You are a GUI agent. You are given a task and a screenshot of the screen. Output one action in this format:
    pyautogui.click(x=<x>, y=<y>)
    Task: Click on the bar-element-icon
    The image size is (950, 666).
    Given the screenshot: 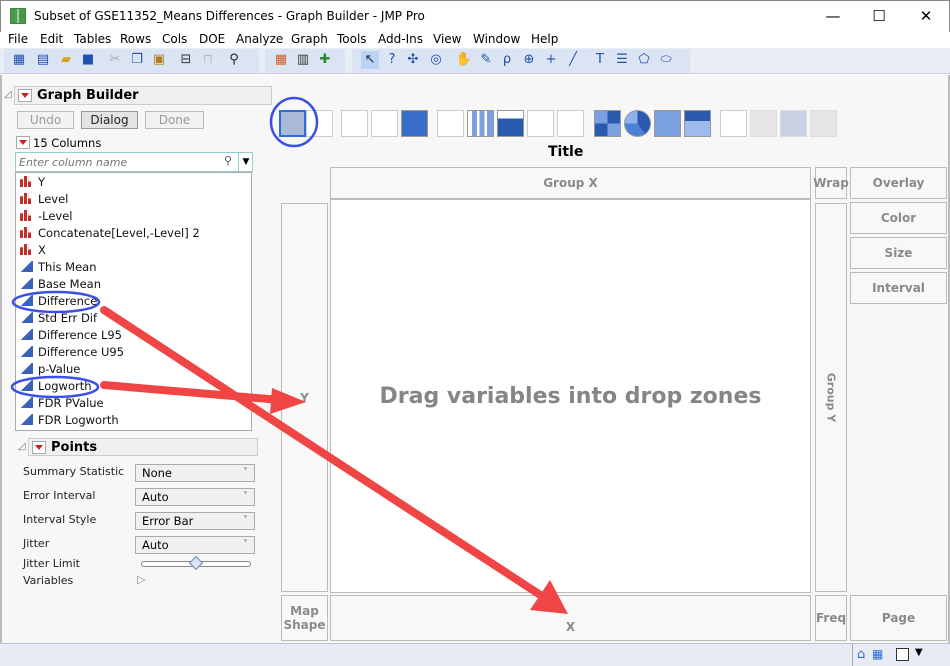 What is the action you would take?
    pyautogui.click(x=480, y=123)
    